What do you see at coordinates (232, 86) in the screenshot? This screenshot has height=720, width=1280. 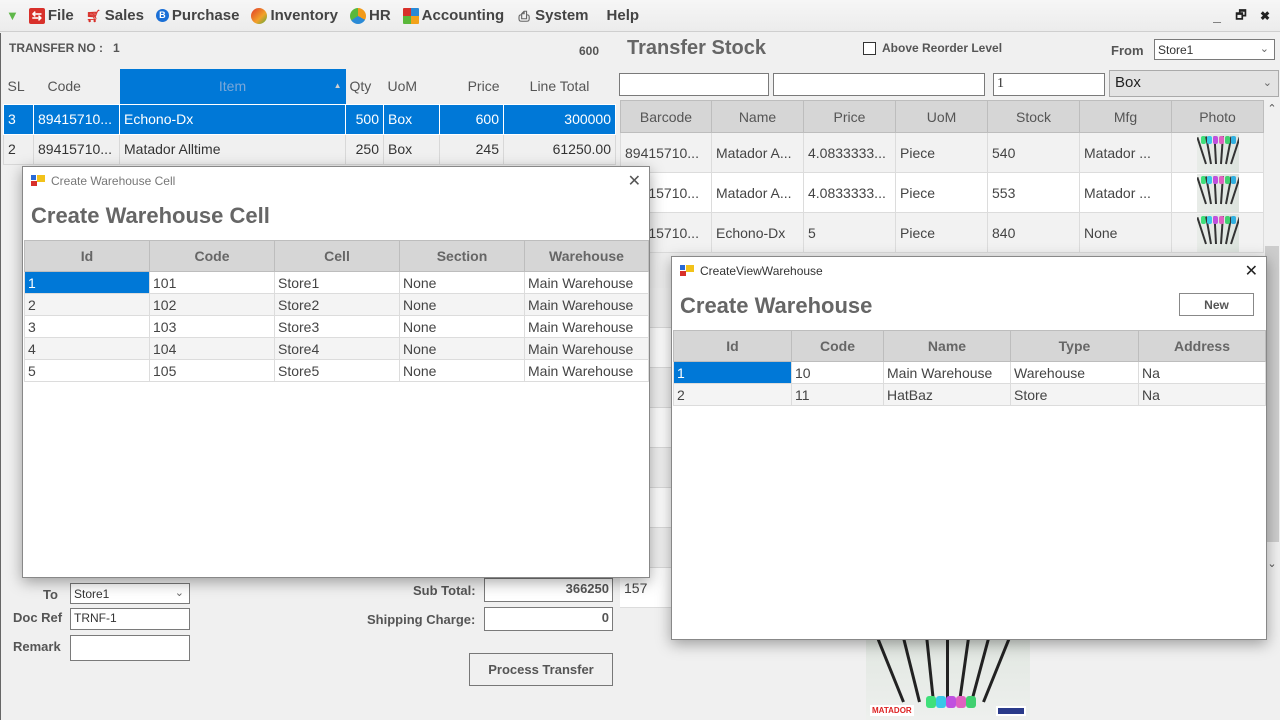 I see `col-item: Item ▲` at bounding box center [232, 86].